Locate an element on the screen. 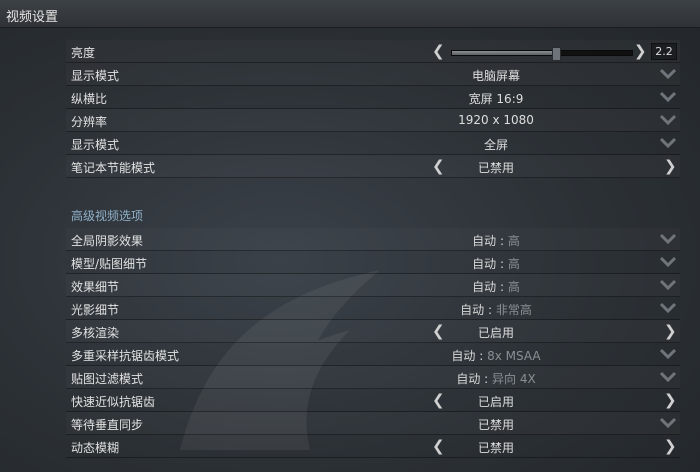  setting-row: 分辨率 1920 x 1080 is located at coordinates (373, 120).